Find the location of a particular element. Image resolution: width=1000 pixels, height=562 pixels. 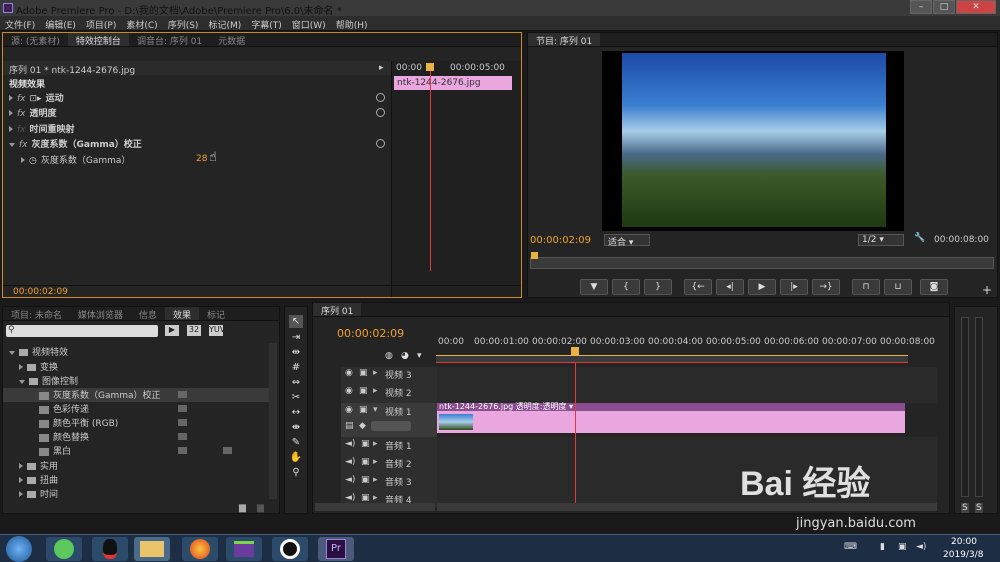

tree-transform: 变换 is located at coordinates (140, 367).